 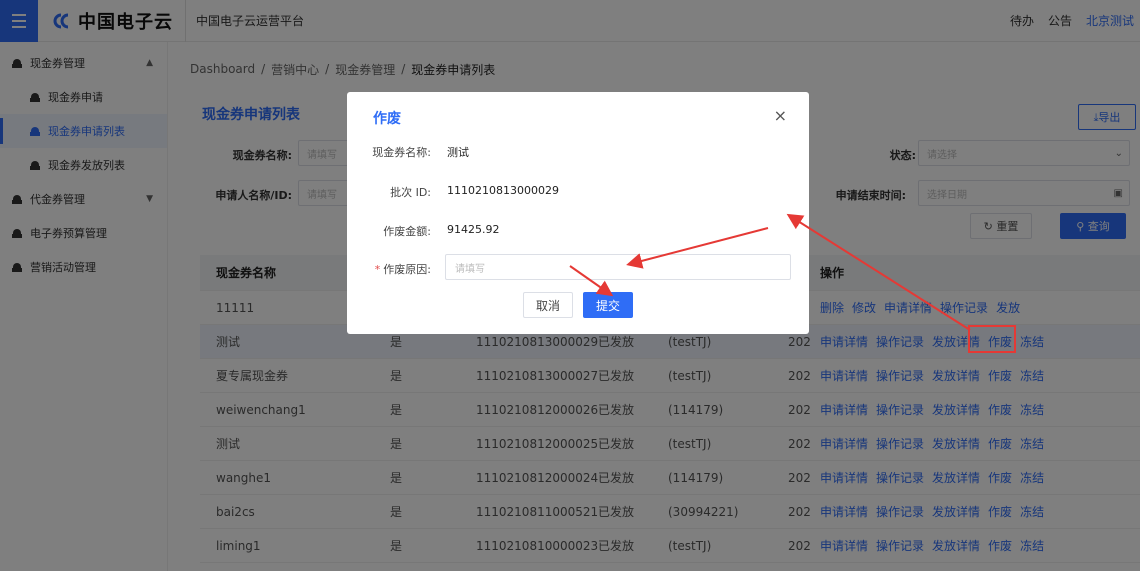 I want to click on annotation-arrows, so click(x=770, y=272).